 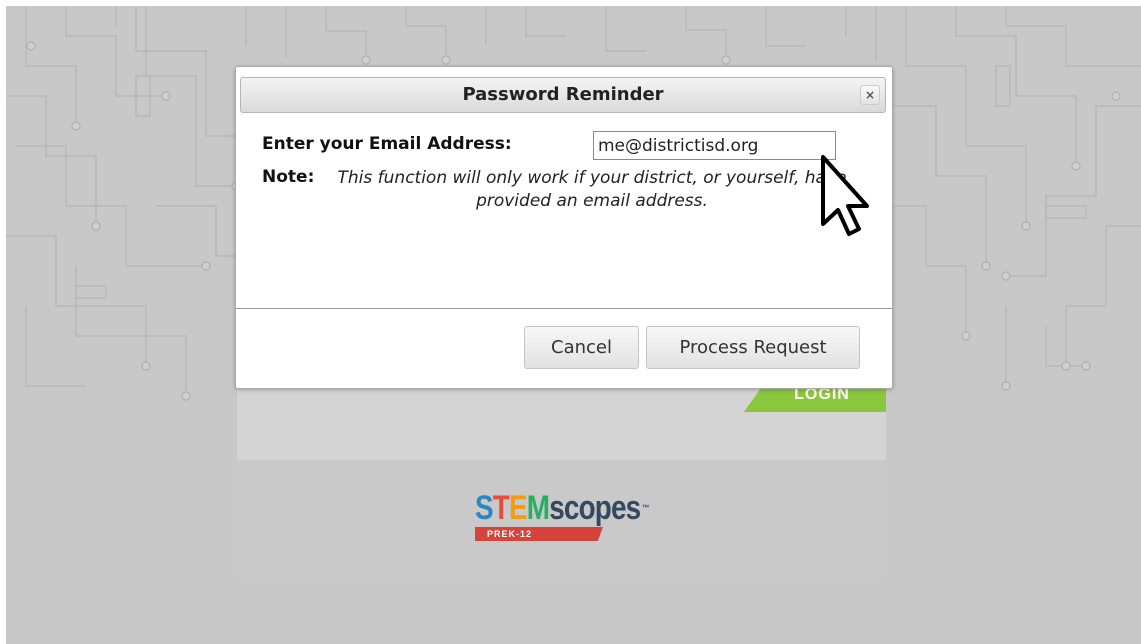 What do you see at coordinates (539, 534) in the screenshot?
I see `logo-tagline-banner: PREK-12` at bounding box center [539, 534].